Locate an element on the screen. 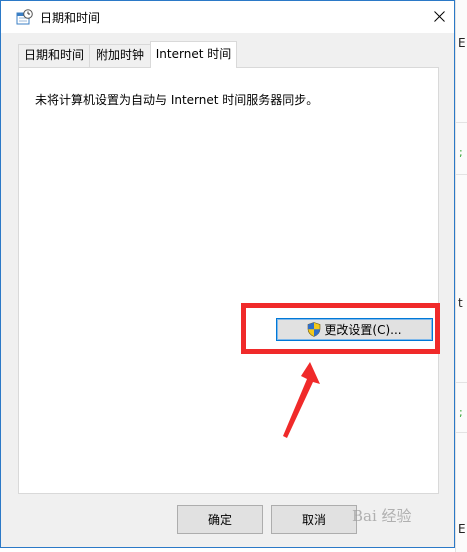  close-icon is located at coordinates (439, 16).